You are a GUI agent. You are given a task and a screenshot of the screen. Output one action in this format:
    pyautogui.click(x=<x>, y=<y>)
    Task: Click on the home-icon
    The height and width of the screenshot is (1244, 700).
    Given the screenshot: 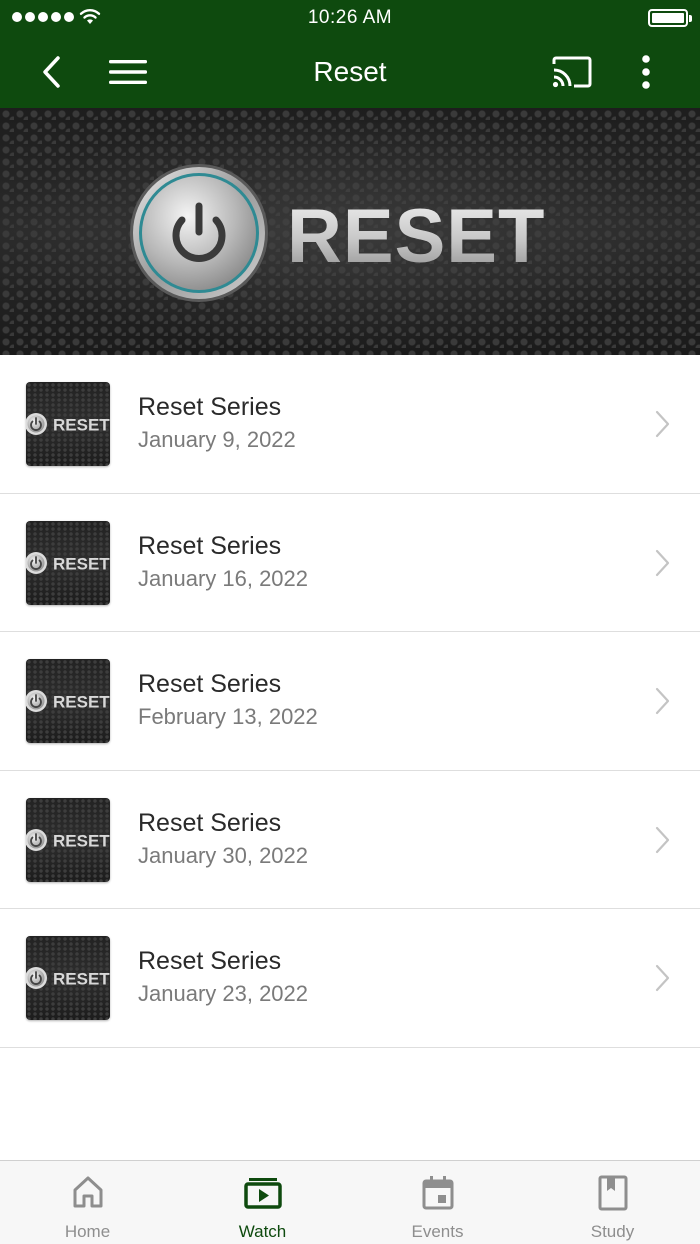 What is the action you would take?
    pyautogui.click(x=87, y=1192)
    